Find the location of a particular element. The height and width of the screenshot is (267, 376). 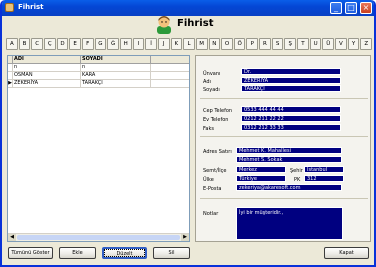

label-pk: PK is located at coordinates (297, 180).